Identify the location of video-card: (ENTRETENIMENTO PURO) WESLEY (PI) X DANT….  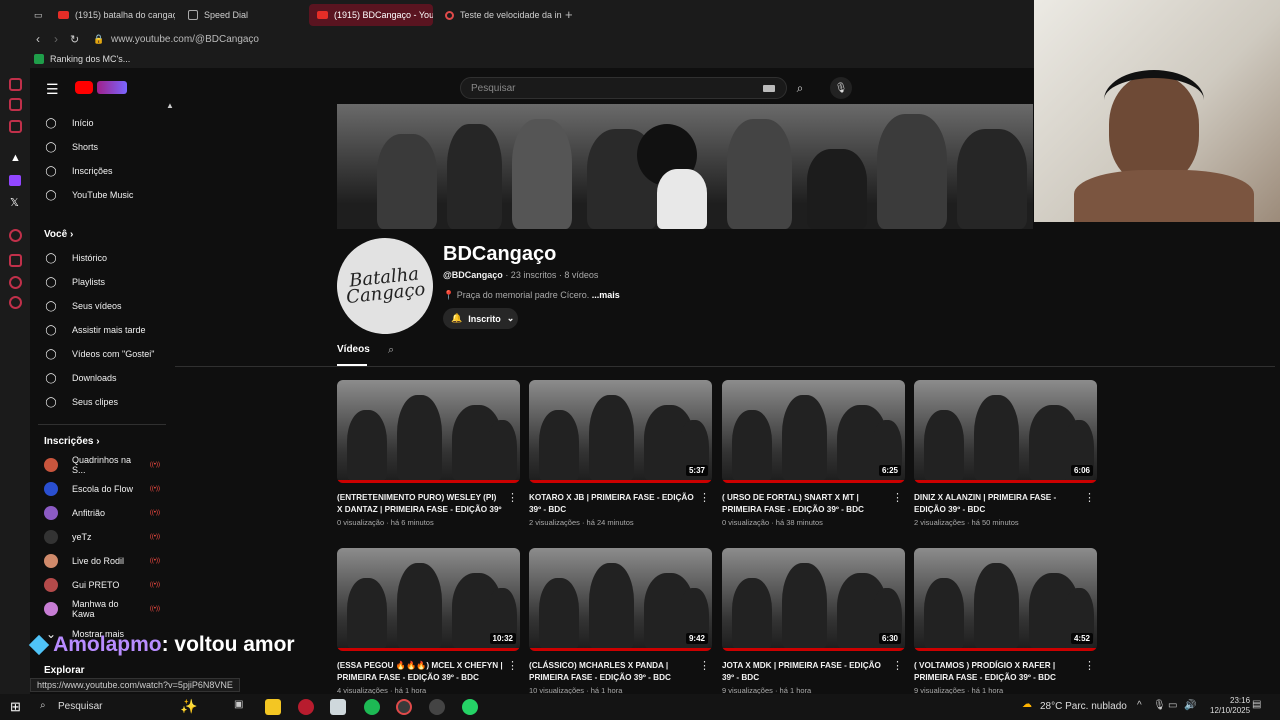
(428, 453).